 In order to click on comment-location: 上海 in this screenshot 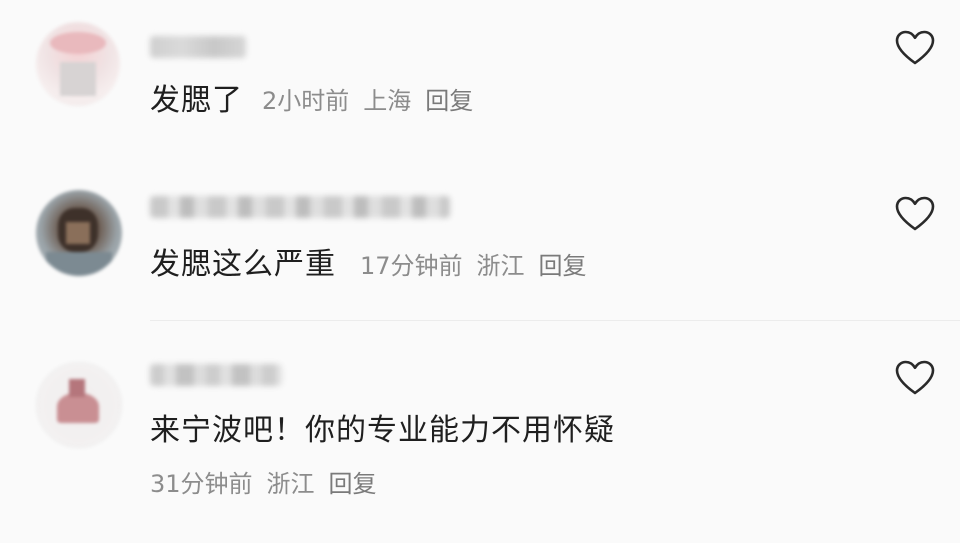, I will do `click(387, 101)`.